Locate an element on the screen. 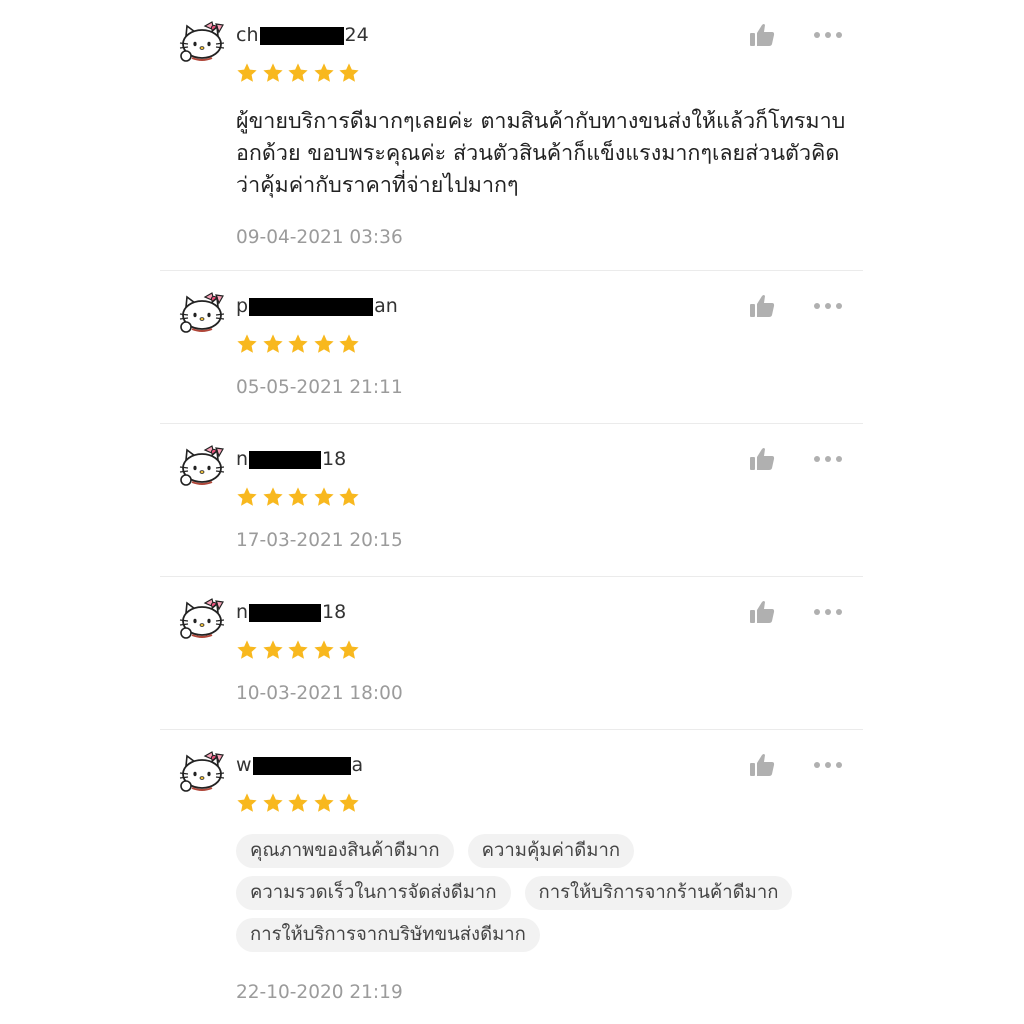  review-item: p an 05-05-2021 21:11 is located at coordinates (511, 347).